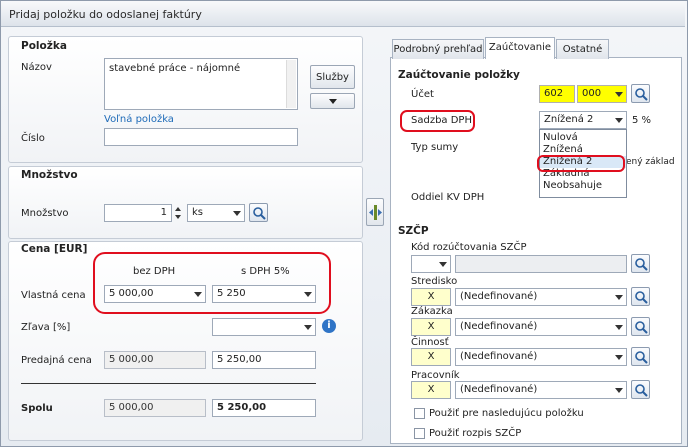  Describe the element at coordinates (432, 311) in the screenshot. I see `zakazka-label: Zákazka` at that location.